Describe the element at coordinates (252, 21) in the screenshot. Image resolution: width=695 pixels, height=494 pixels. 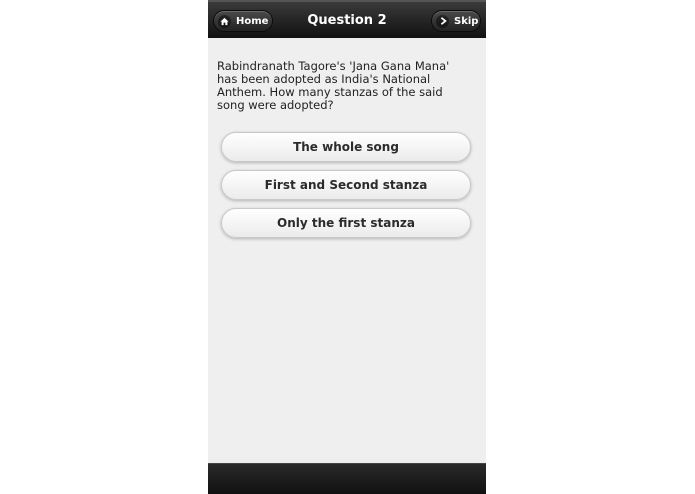
I see `home-button-label: Home` at that location.